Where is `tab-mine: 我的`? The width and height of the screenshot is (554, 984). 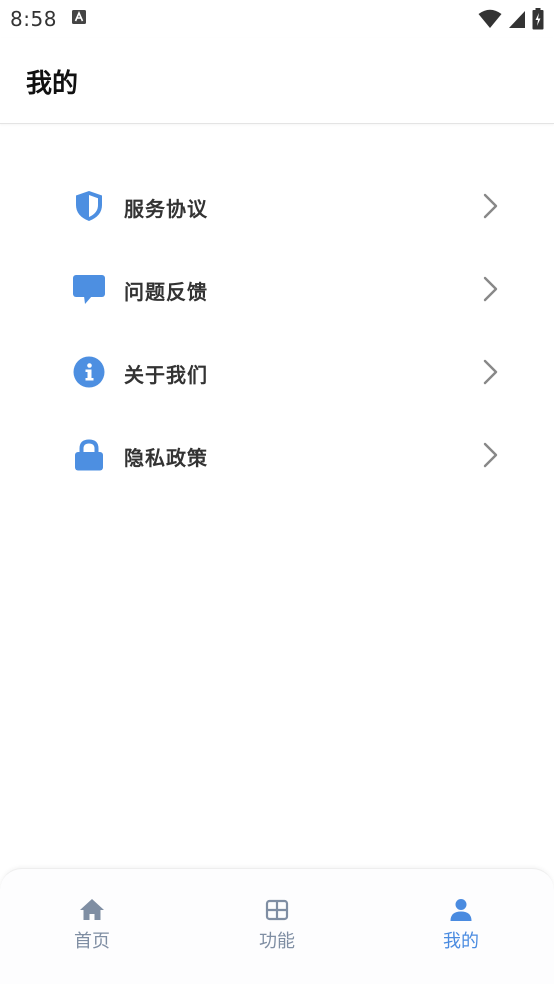
tab-mine: 我的 is located at coordinates (461, 927).